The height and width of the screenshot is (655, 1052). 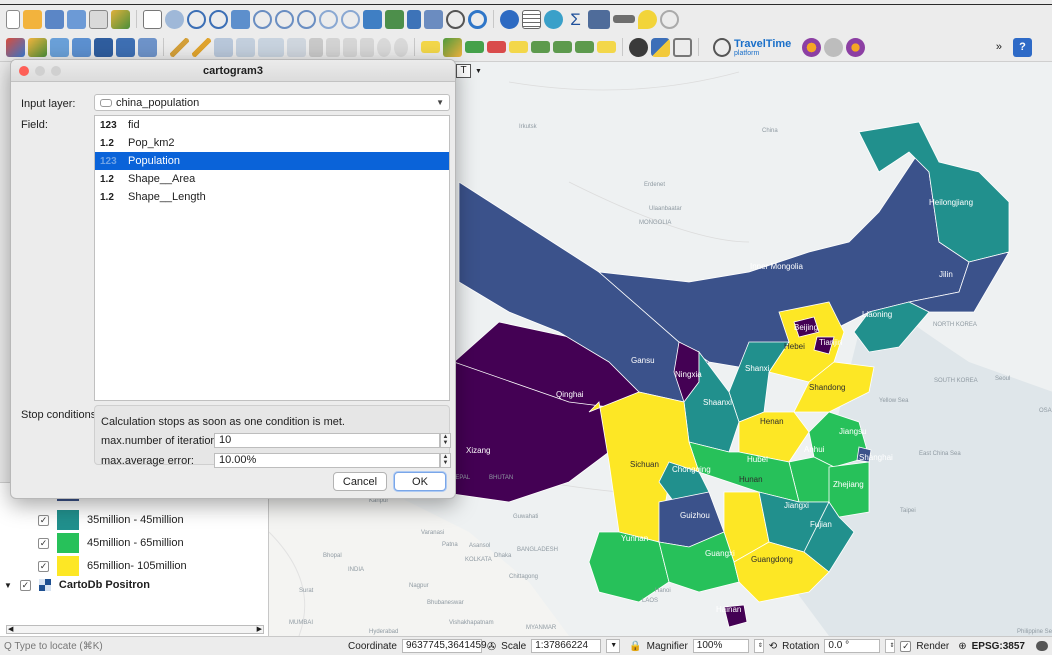 What do you see at coordinates (474, 47) in the screenshot?
I see `label-highlight-icon` at bounding box center [474, 47].